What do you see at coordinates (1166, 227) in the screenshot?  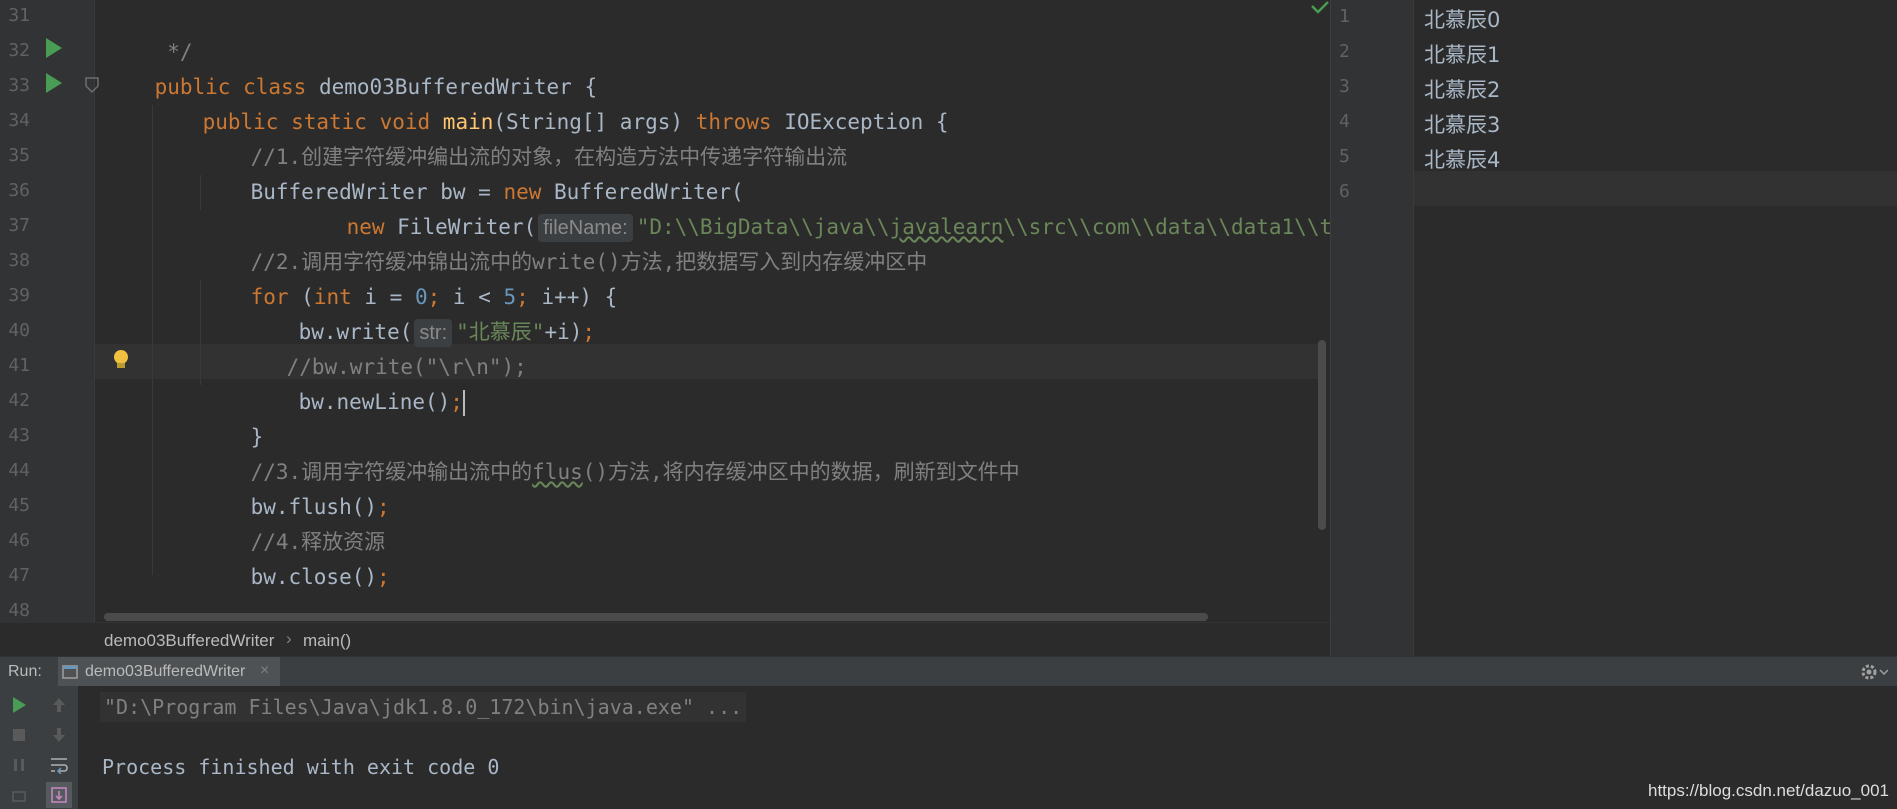 I see `string-literal: \\src\\com\\data\\data1\\test.txt` at bounding box center [1166, 227].